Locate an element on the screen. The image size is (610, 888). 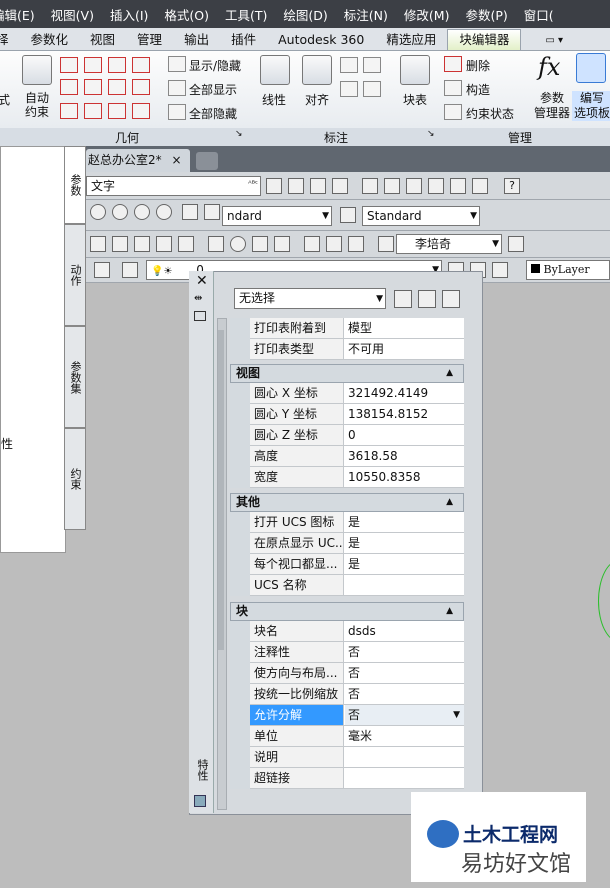
new-tab-button is located at coordinates (207, 161).